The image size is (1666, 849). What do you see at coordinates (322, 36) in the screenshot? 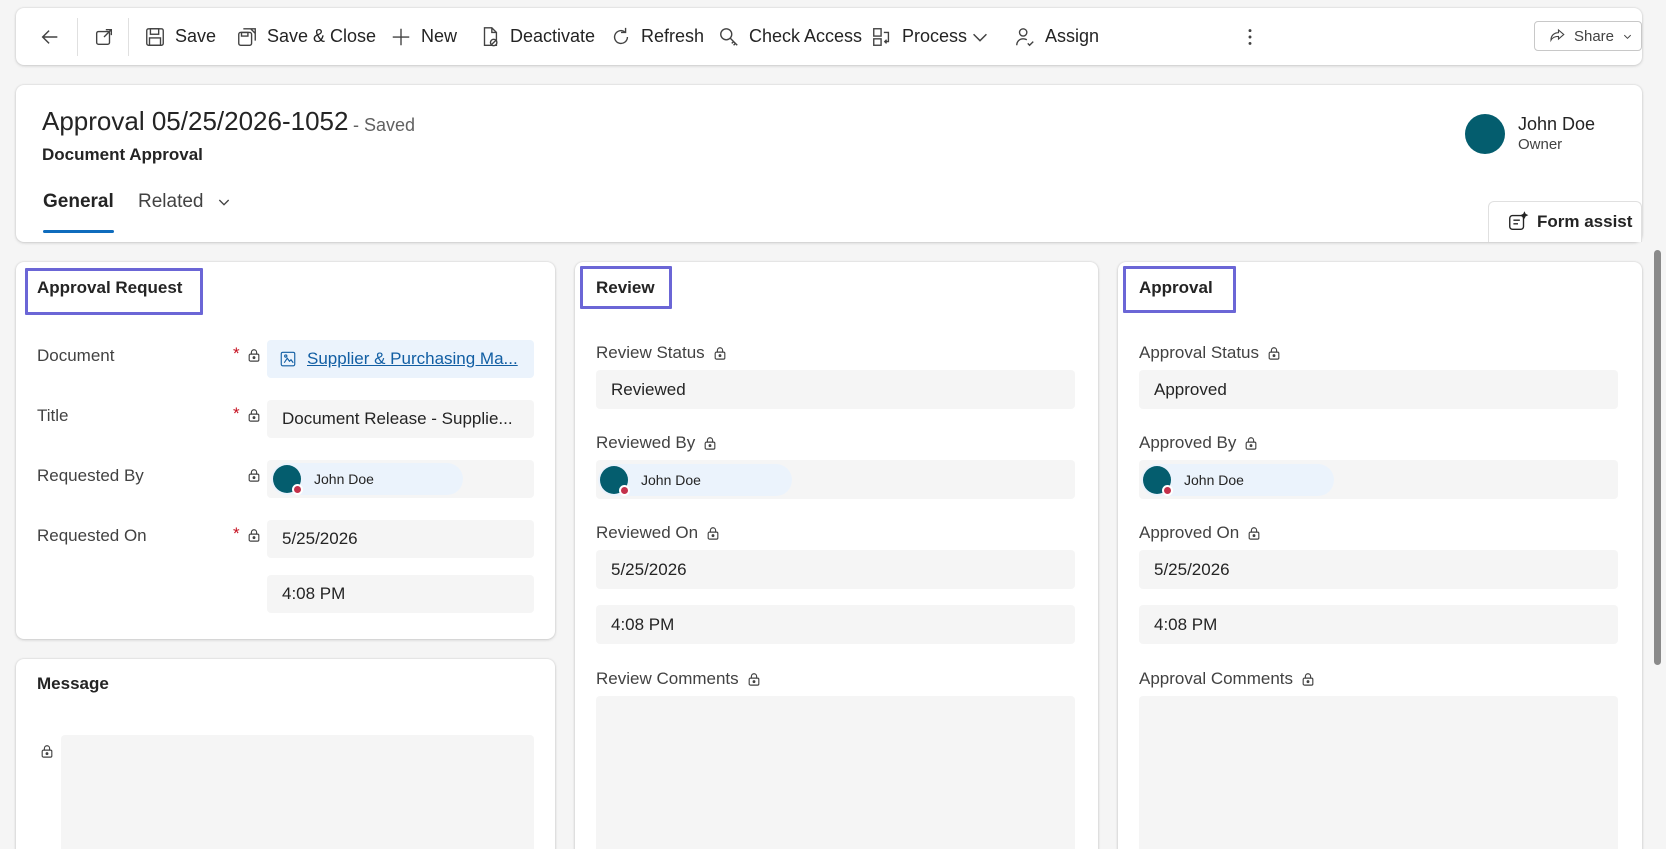
I see `save-and-close-label: Save & Close` at bounding box center [322, 36].